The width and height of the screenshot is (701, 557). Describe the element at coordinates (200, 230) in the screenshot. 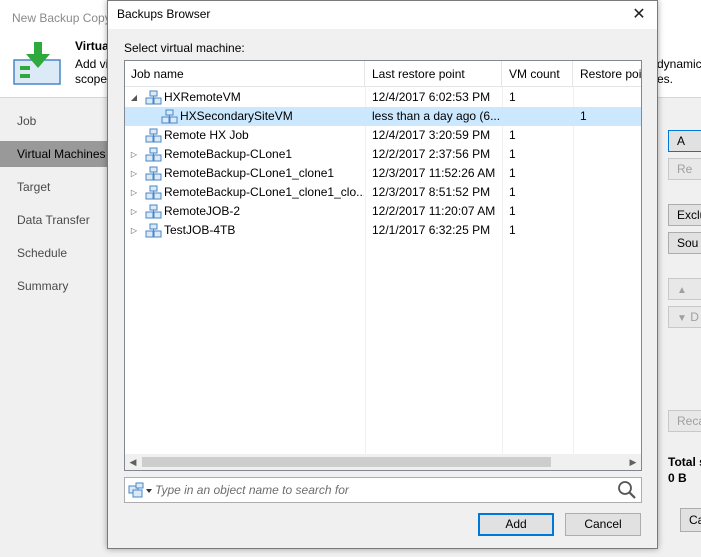

I see `cell-job-name: TestJOB-4TB` at that location.